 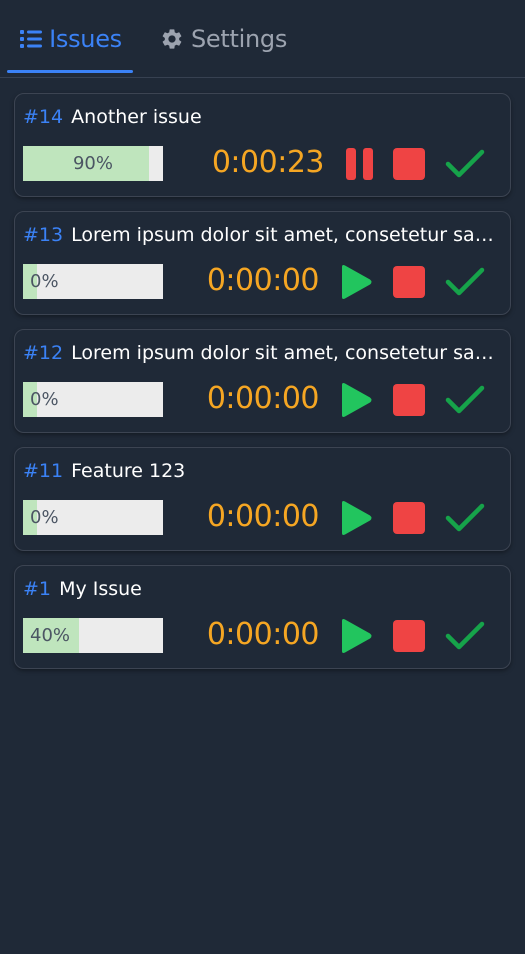 I want to click on list-icon, so click(x=31, y=39).